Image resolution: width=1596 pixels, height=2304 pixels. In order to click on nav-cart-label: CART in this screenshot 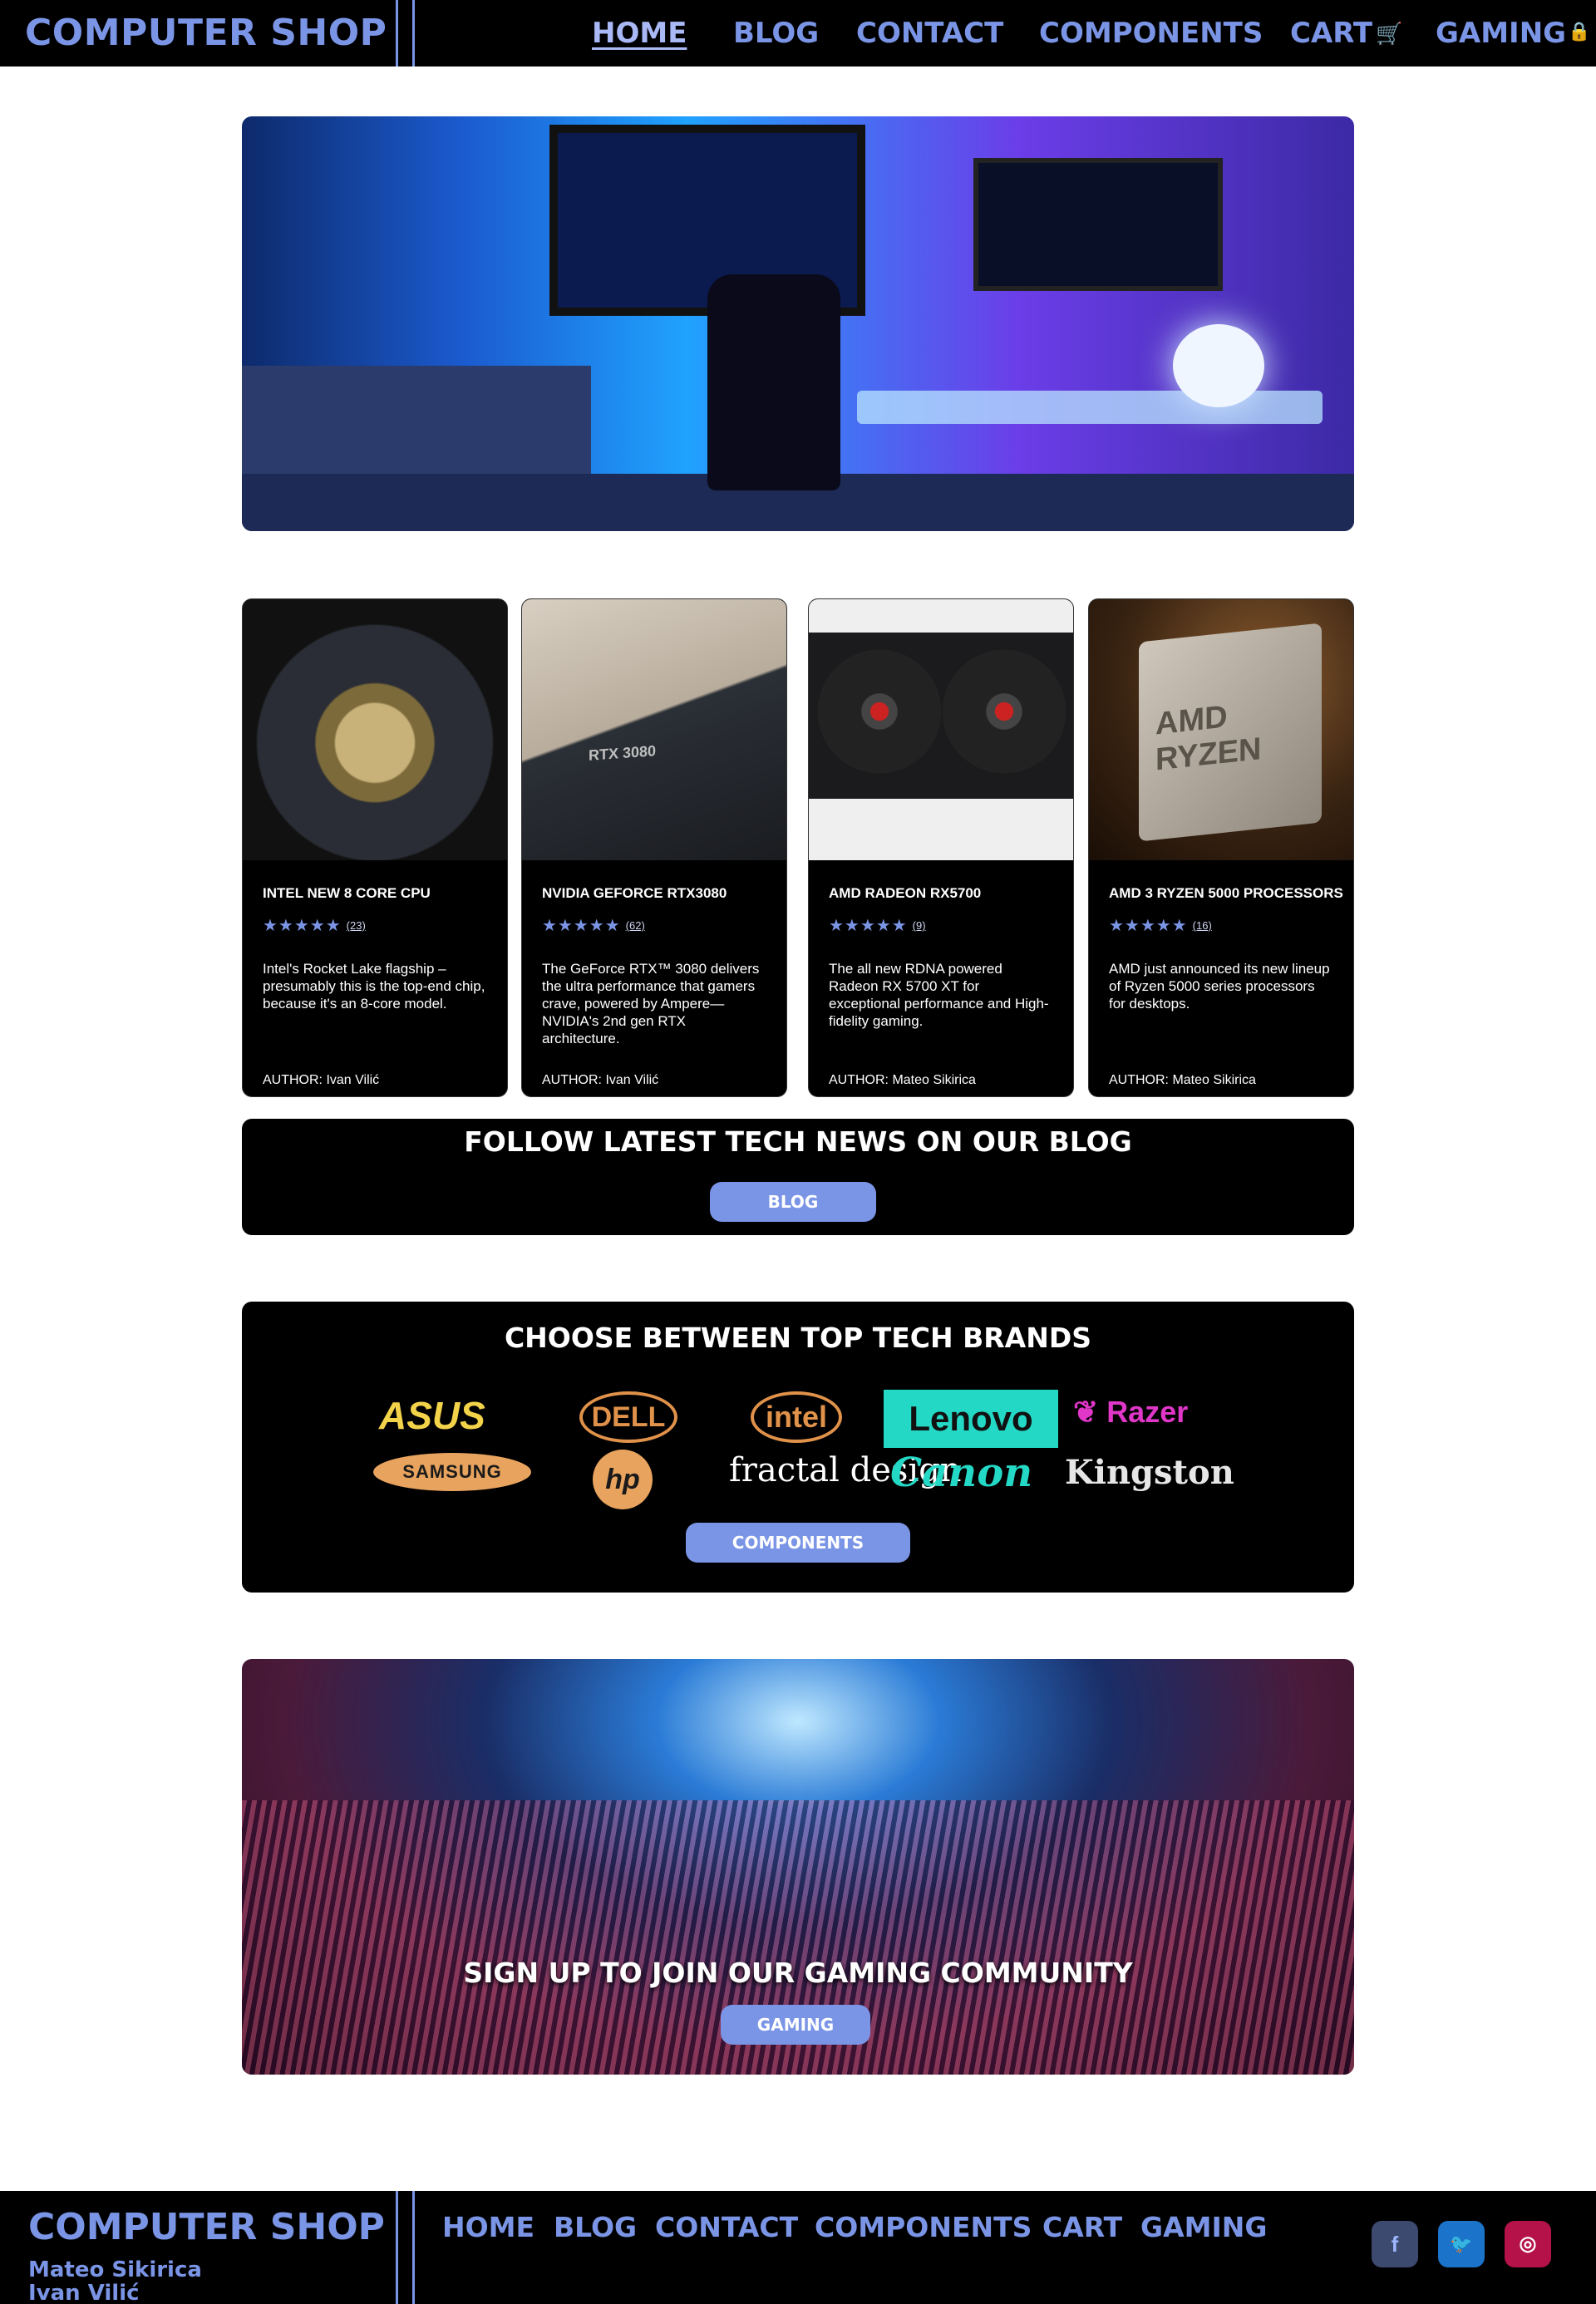, I will do `click(1331, 33)`.